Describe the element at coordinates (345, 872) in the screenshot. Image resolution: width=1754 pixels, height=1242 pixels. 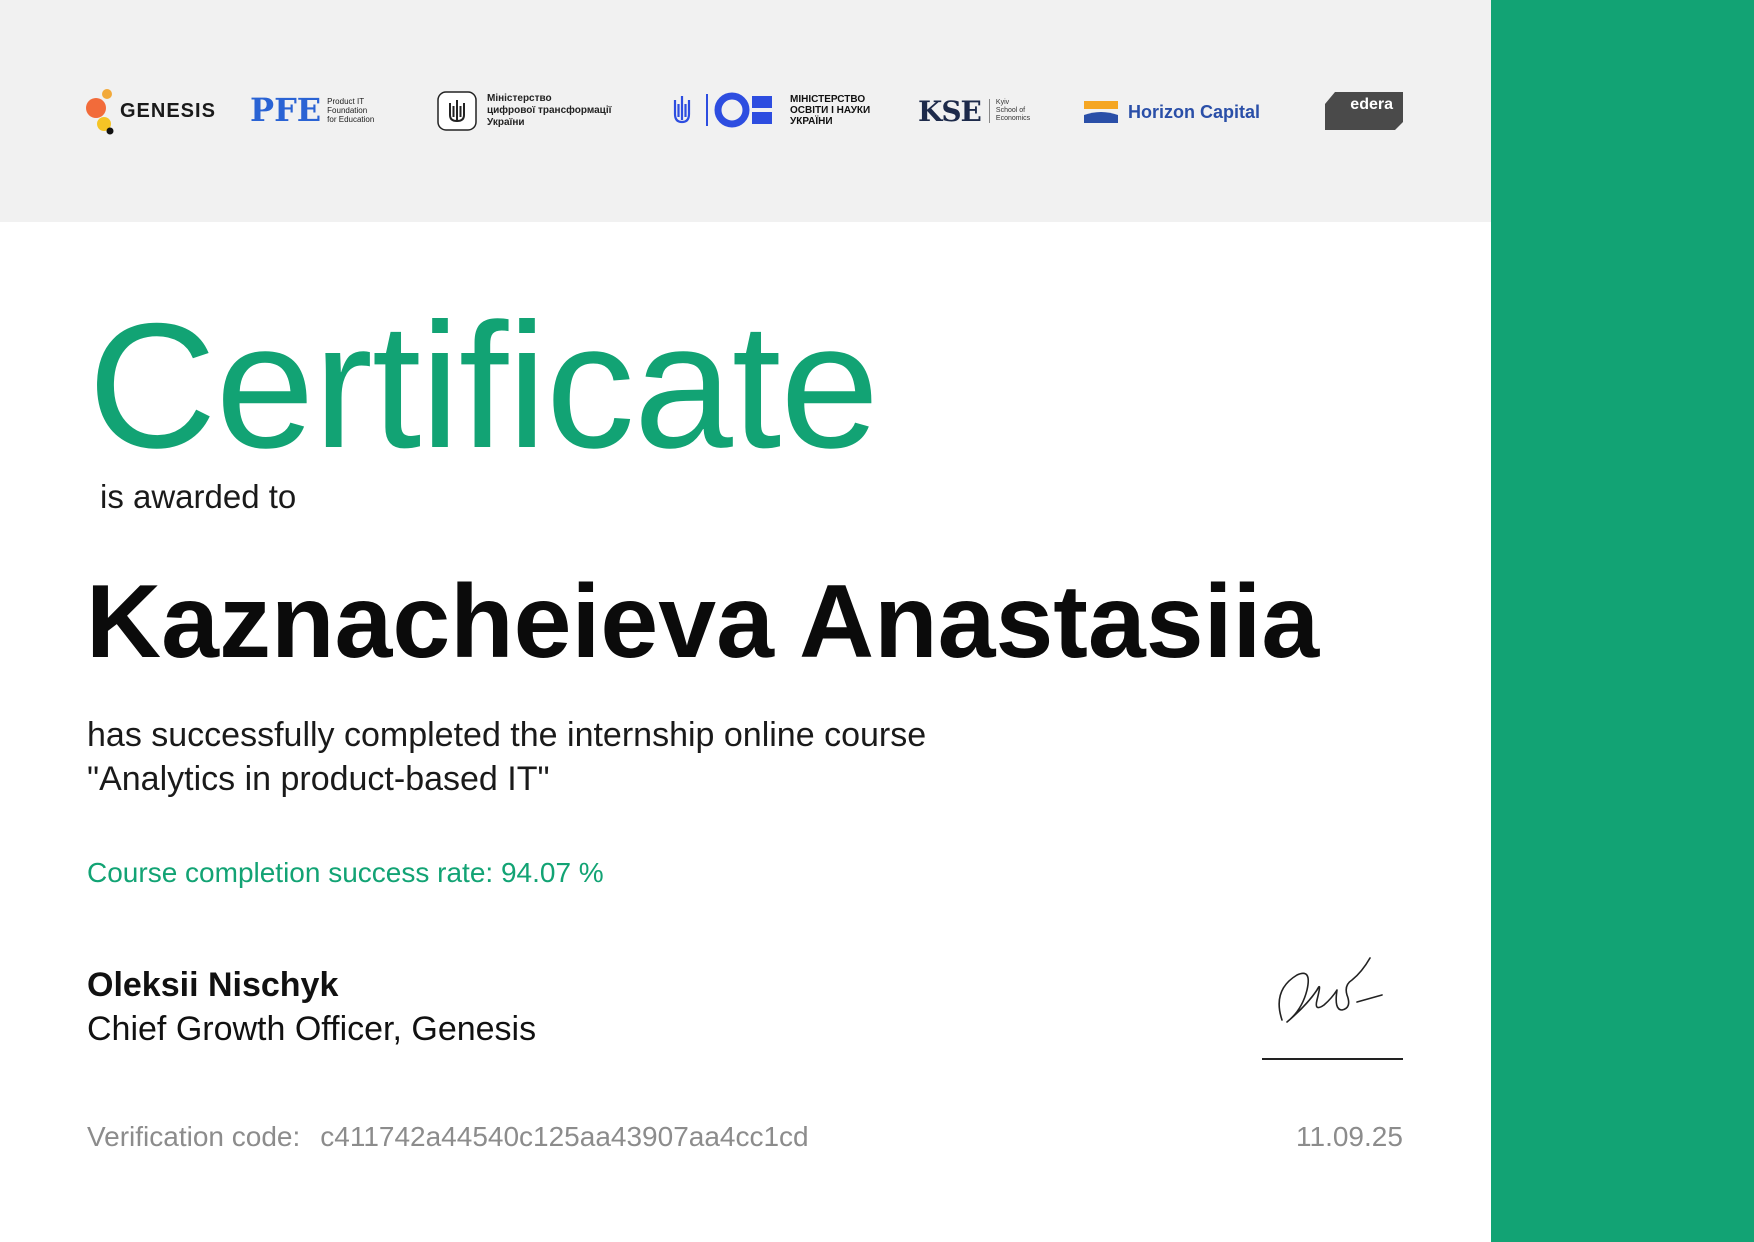
I see `success-rate: Course completion success rate: 94.07 %` at that location.